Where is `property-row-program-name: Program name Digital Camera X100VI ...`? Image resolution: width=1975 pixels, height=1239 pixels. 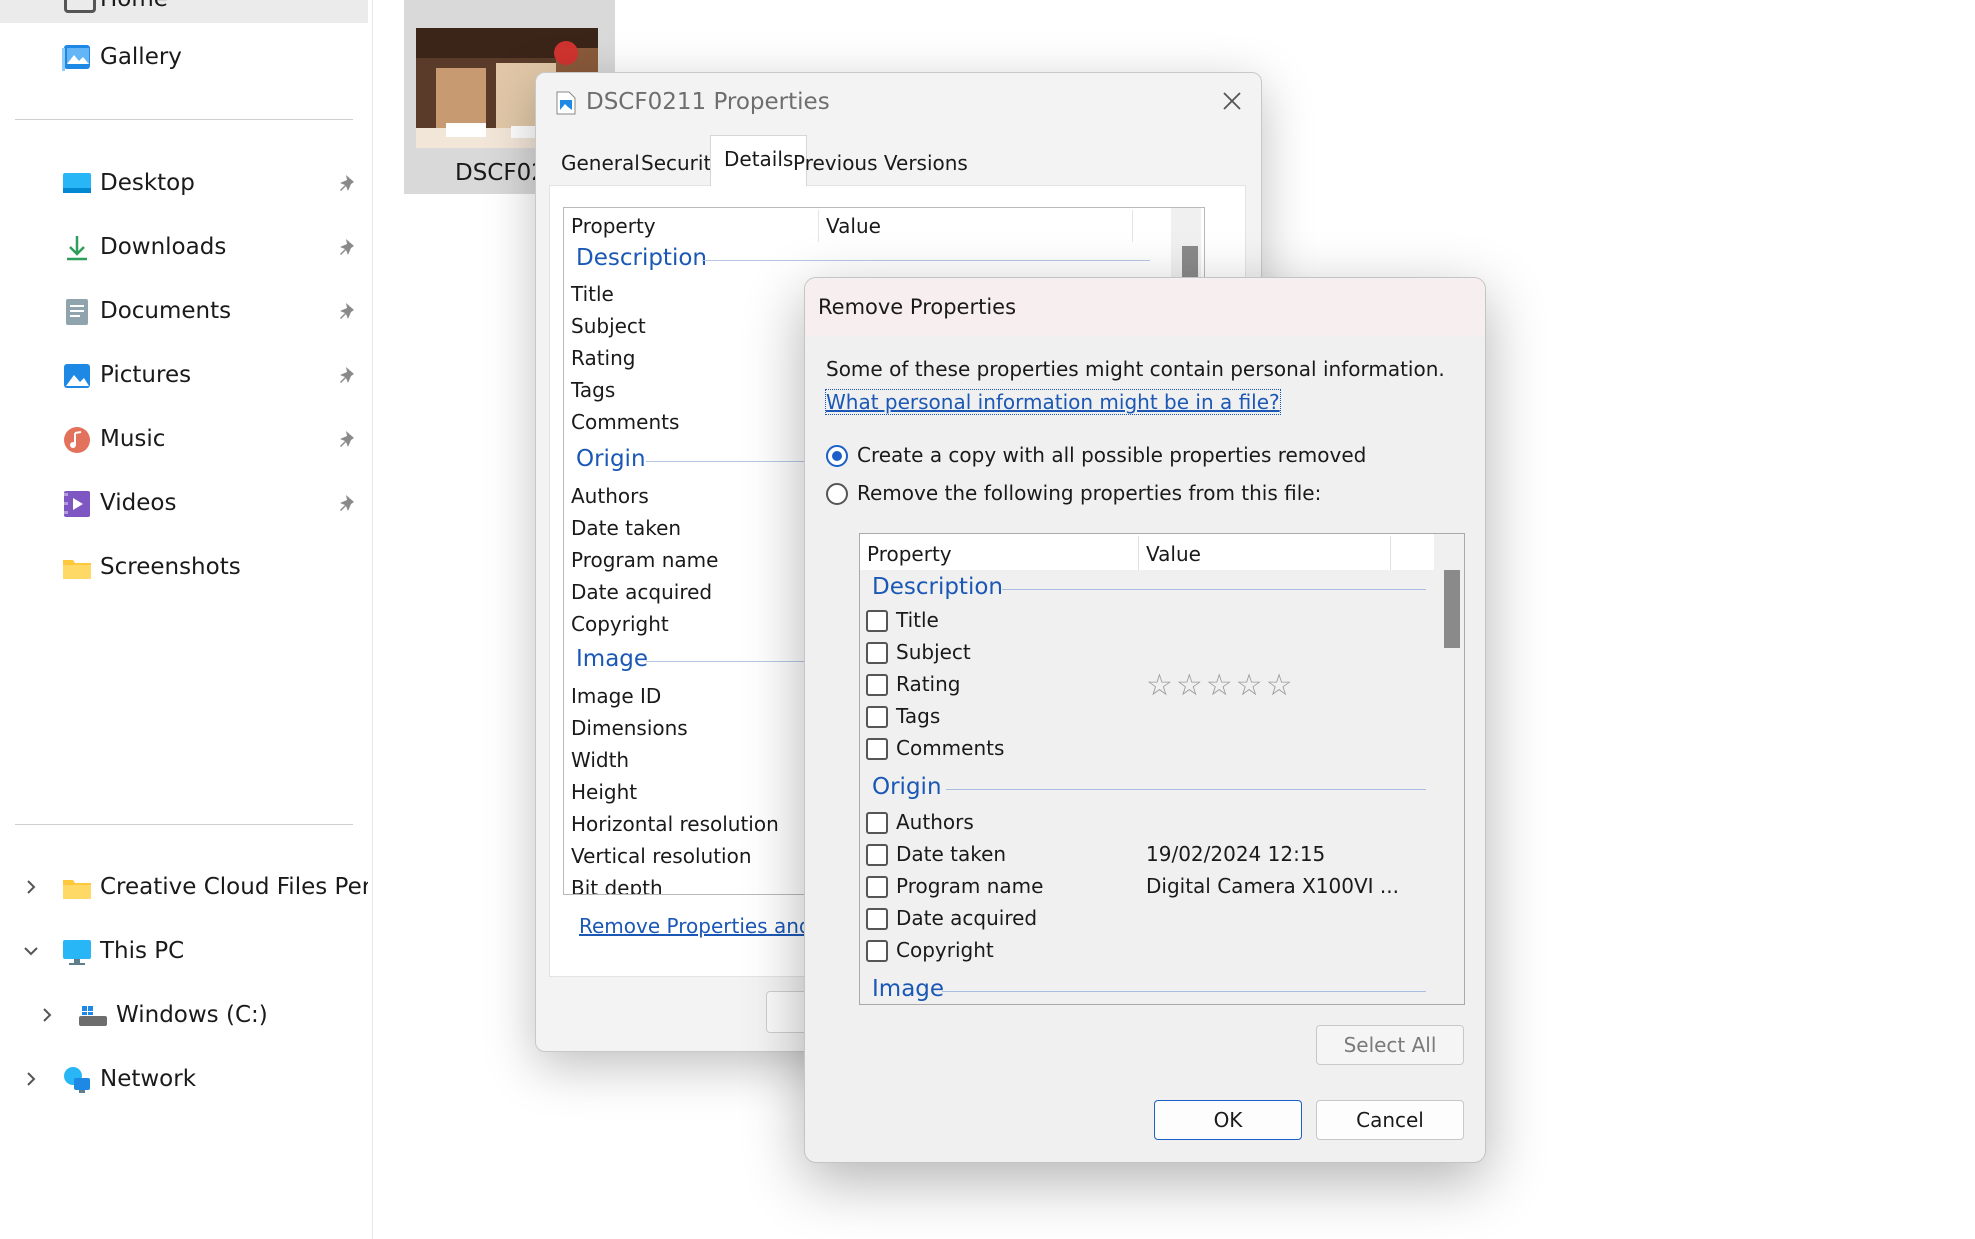
property-row-program-name: Program name Digital Camera X100VI ... is located at coordinates (1150, 889).